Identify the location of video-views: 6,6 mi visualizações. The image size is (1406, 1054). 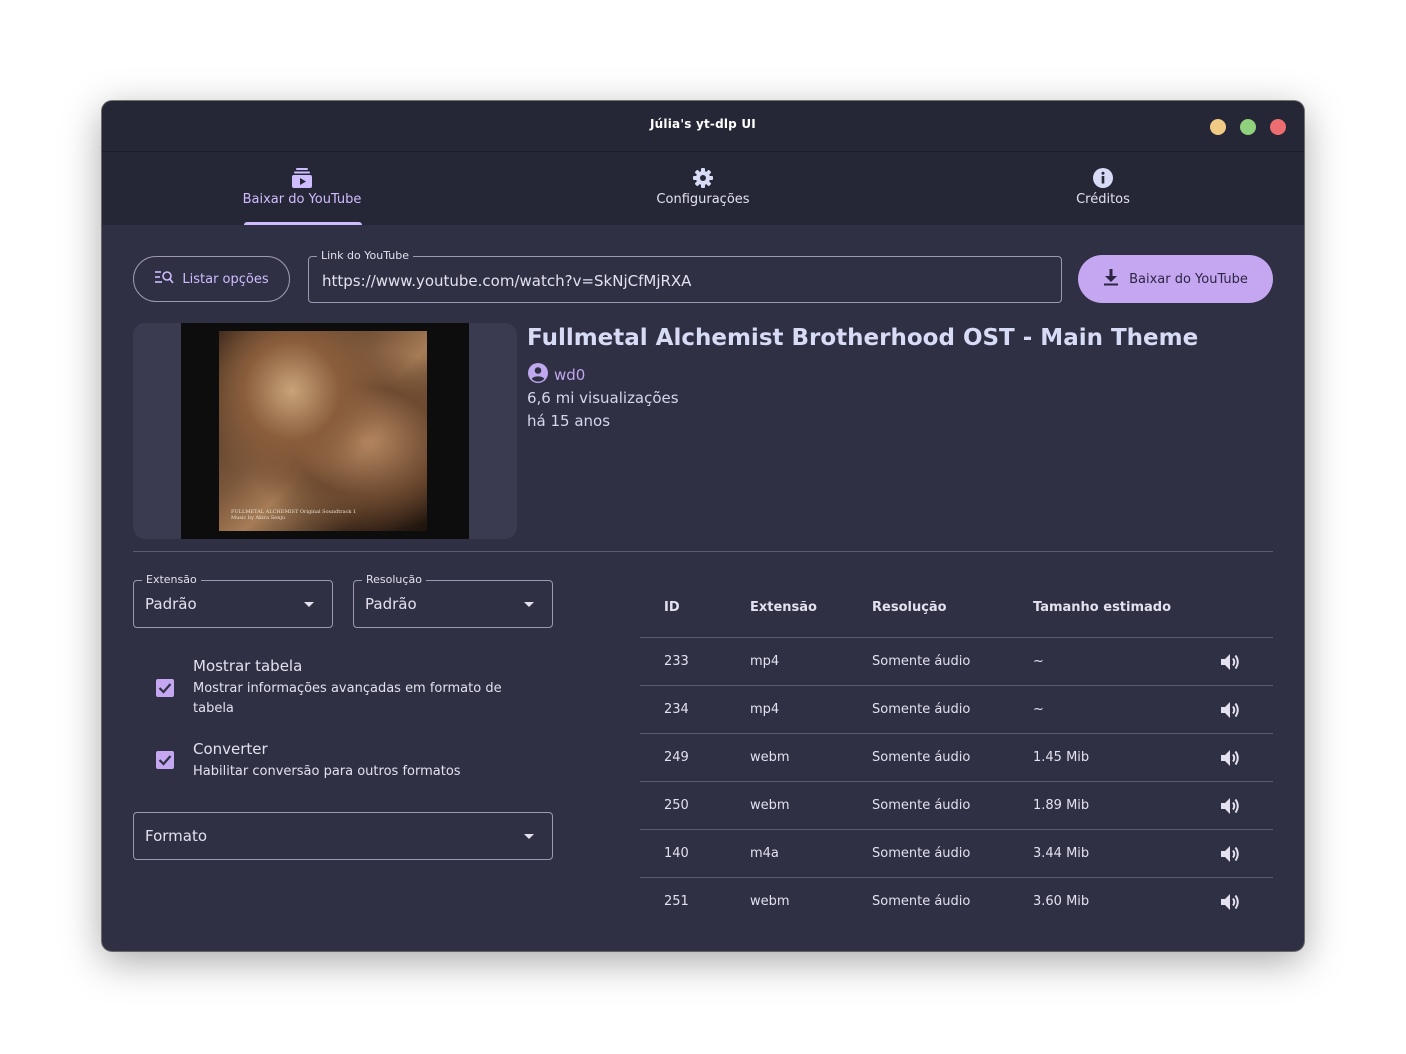
(603, 398).